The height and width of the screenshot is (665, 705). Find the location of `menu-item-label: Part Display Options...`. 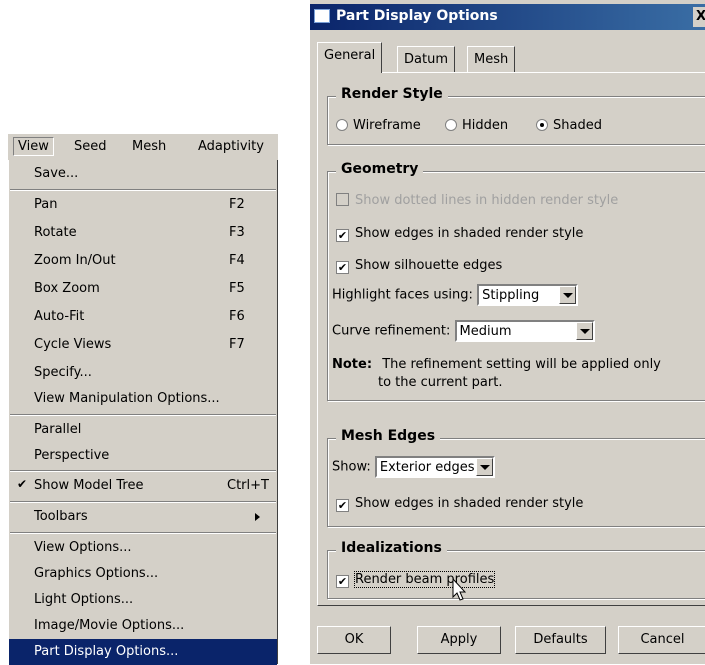

menu-item-label: Part Display Options... is located at coordinates (106, 651).